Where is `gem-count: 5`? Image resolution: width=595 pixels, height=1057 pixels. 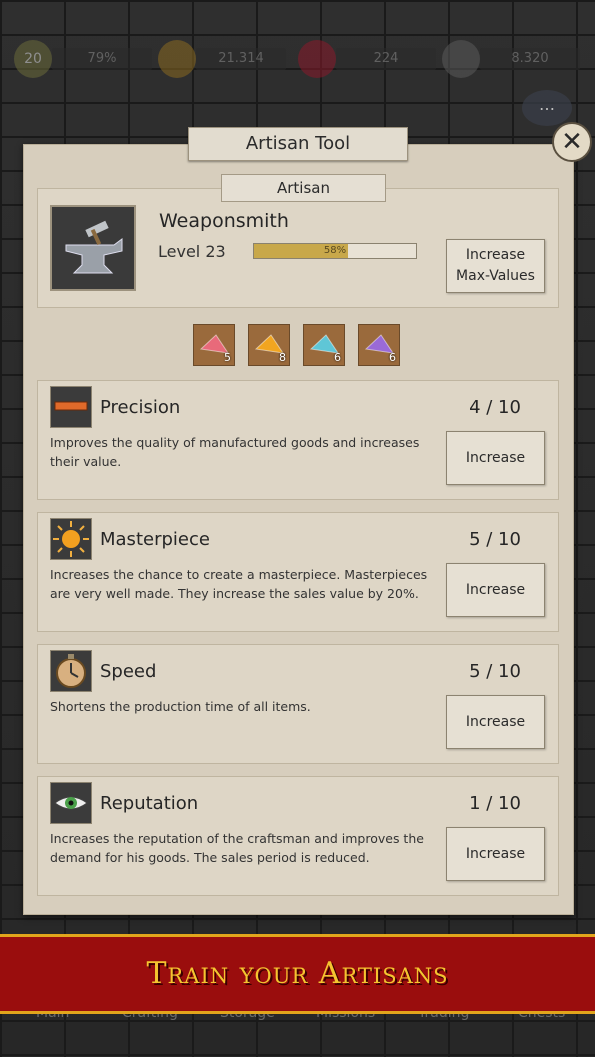
gem-count: 5 is located at coordinates (227, 357).